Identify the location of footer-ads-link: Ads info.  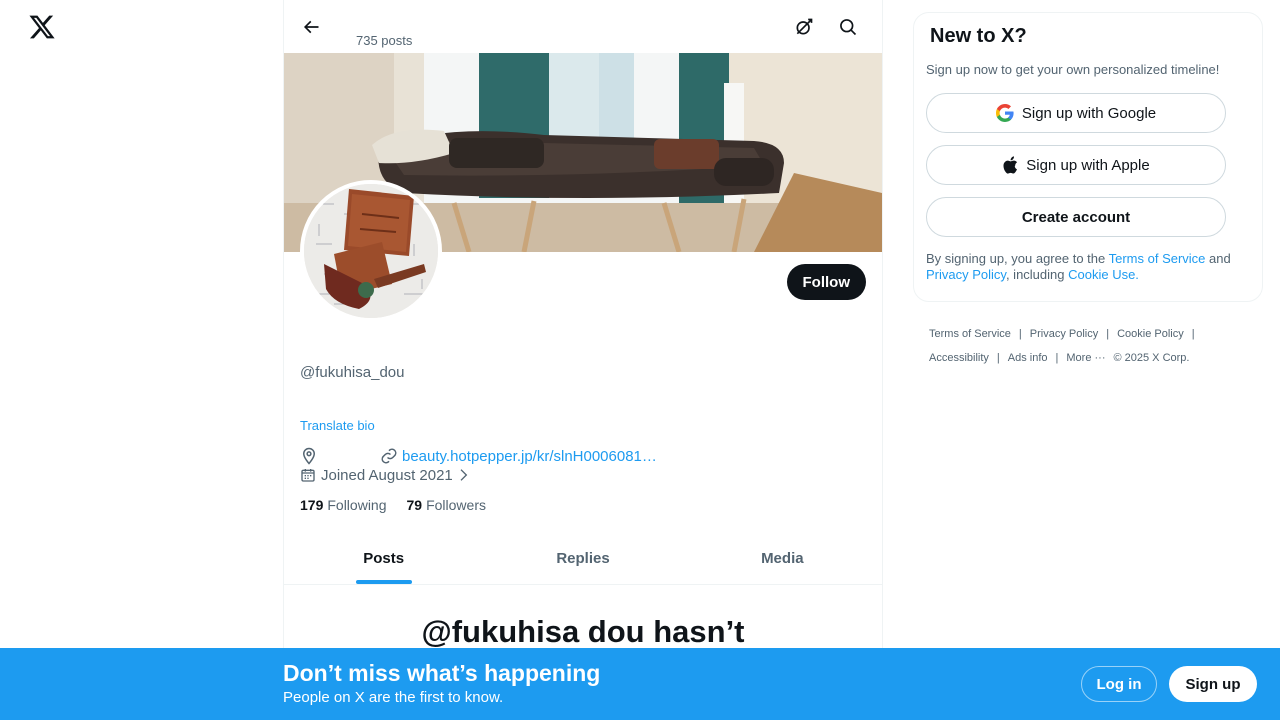
(1028, 358).